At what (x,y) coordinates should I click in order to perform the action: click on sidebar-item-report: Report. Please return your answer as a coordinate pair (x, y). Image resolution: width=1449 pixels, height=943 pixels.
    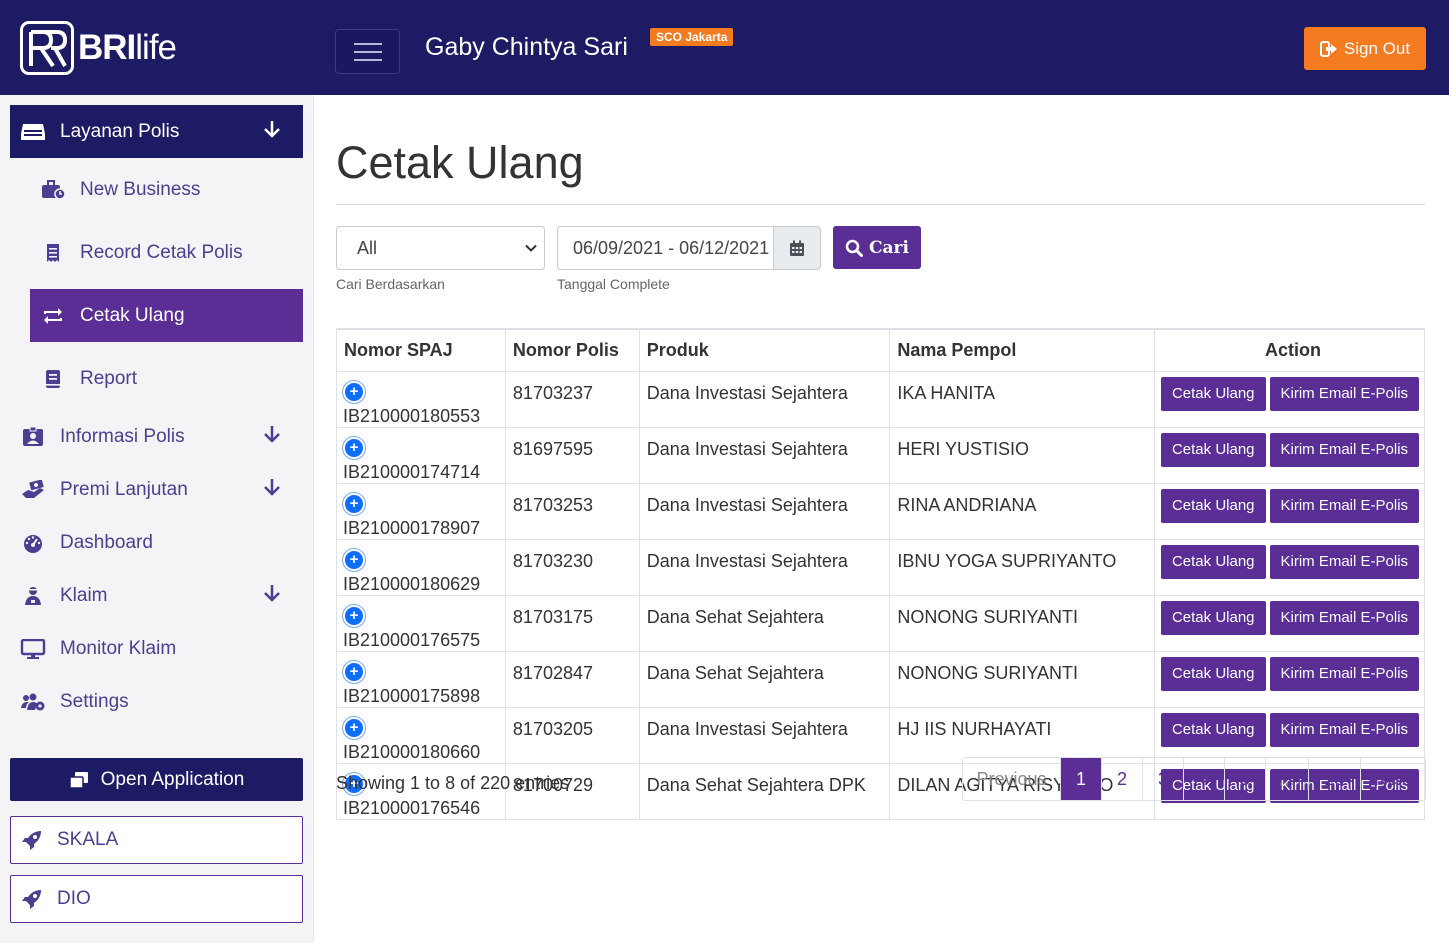
    Looking at the image, I should click on (166, 378).